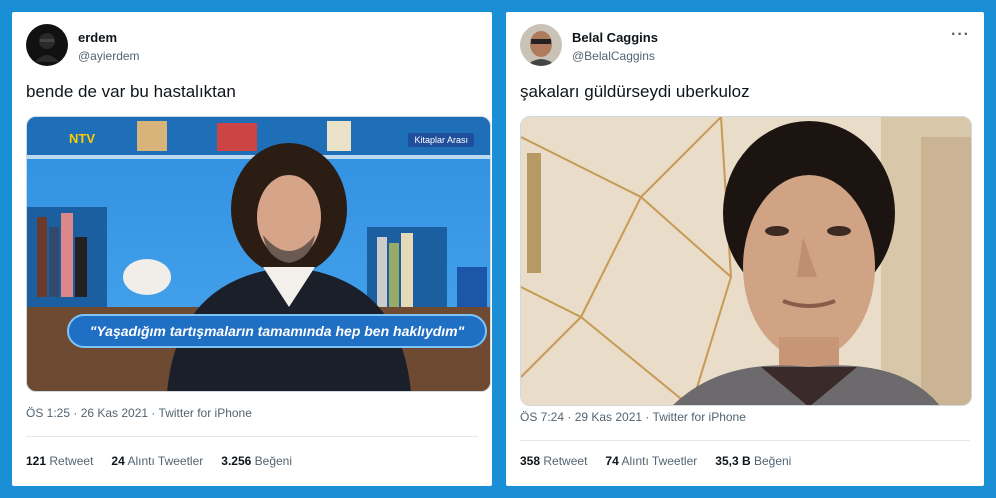 The image size is (996, 498). Describe the element at coordinates (553, 461) in the screenshot. I see `retweet-count: 358 Retweet` at that location.